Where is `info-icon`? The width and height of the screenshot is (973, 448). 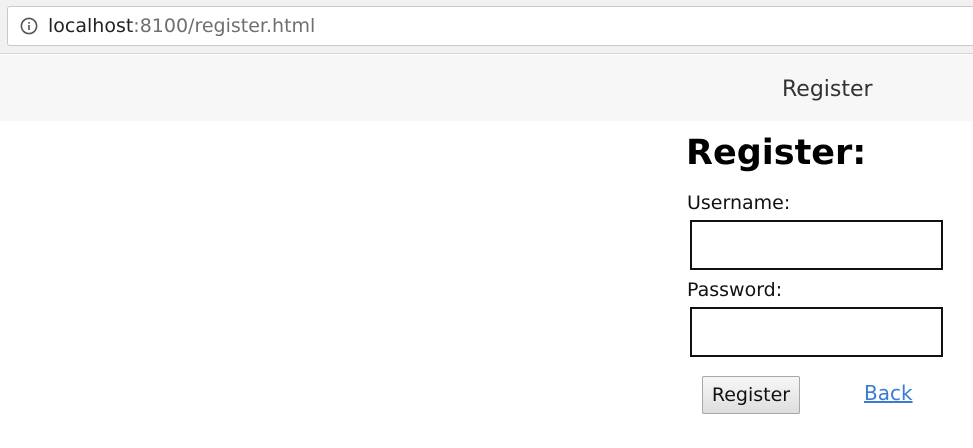 info-icon is located at coordinates (29, 26).